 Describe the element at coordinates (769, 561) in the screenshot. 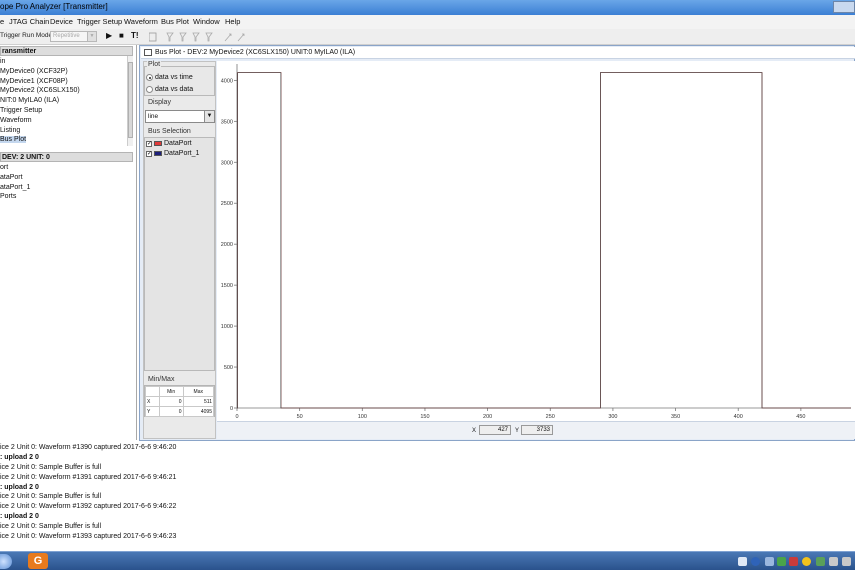

I see `network-icon` at that location.